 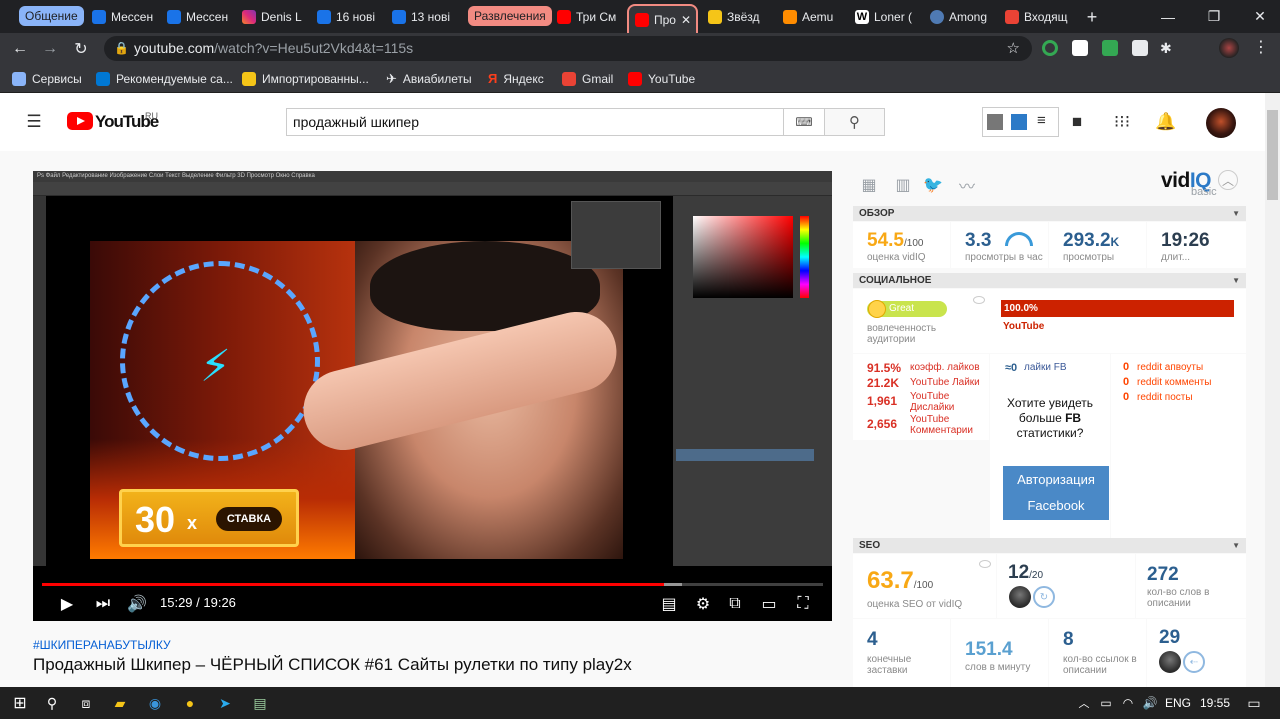 I want to click on chart-icon, so click(x=995, y=122).